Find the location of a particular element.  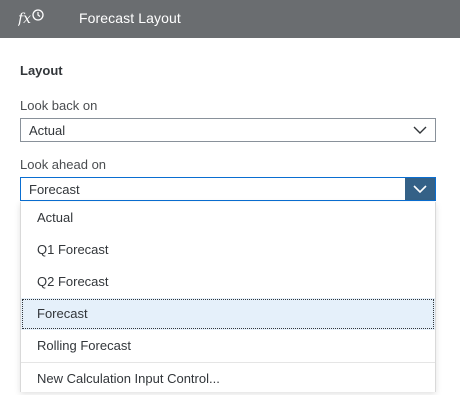

look-back-value: Actual is located at coordinates (47, 130).